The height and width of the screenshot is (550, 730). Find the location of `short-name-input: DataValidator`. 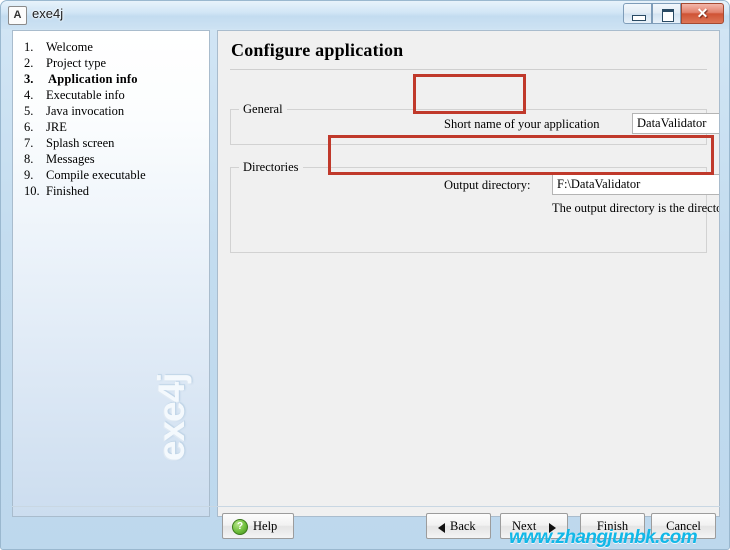

short-name-input: DataValidator is located at coordinates (675, 123).